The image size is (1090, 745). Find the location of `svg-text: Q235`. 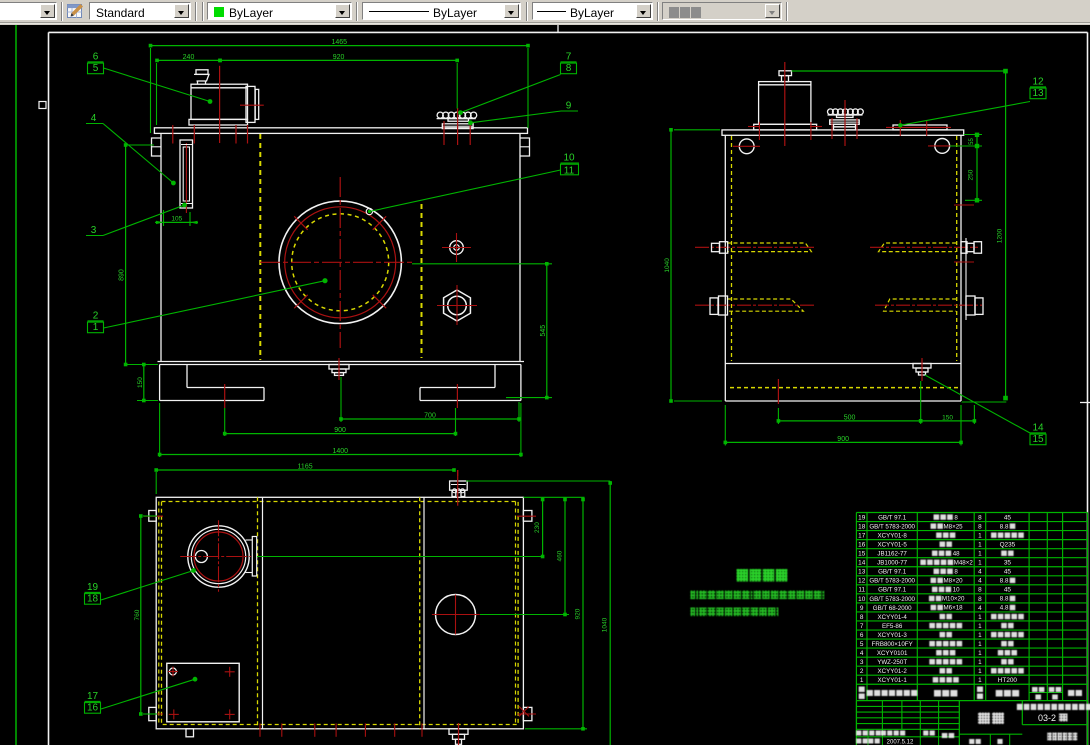

svg-text: Q235 is located at coordinates (1008, 545).